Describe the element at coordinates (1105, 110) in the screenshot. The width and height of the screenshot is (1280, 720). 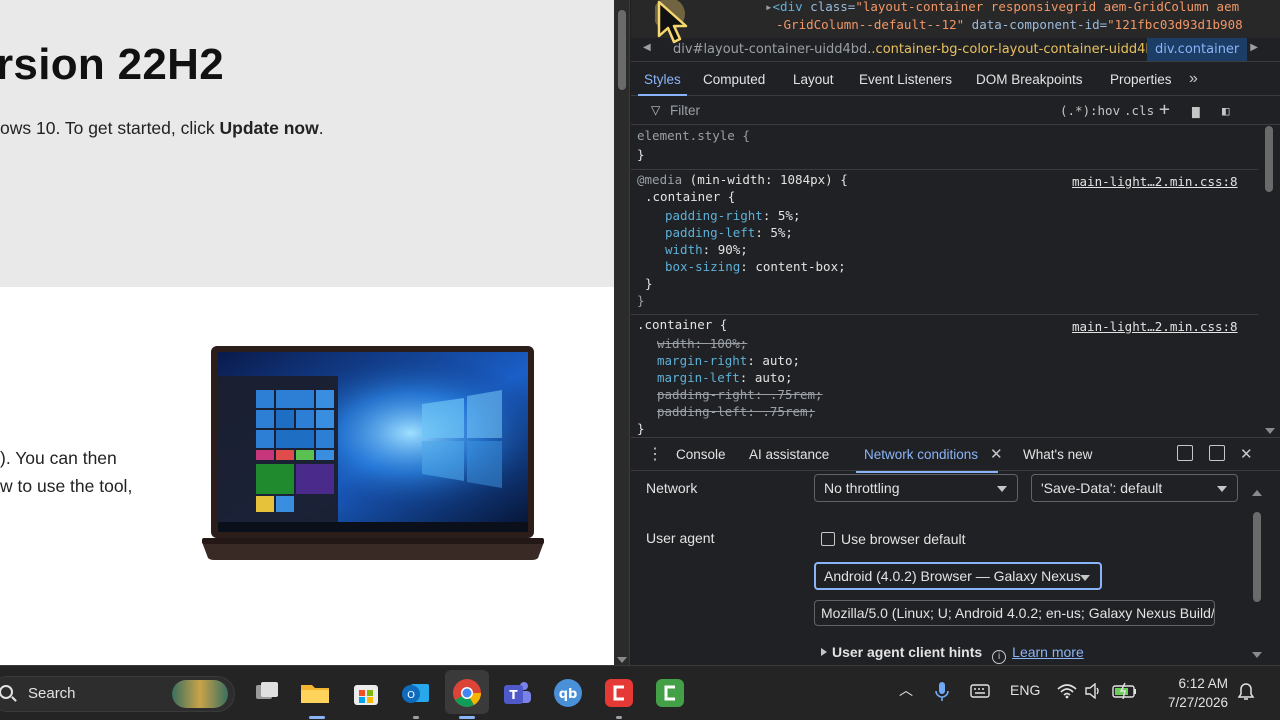
I see `hover-state-toggle: :hov` at that location.